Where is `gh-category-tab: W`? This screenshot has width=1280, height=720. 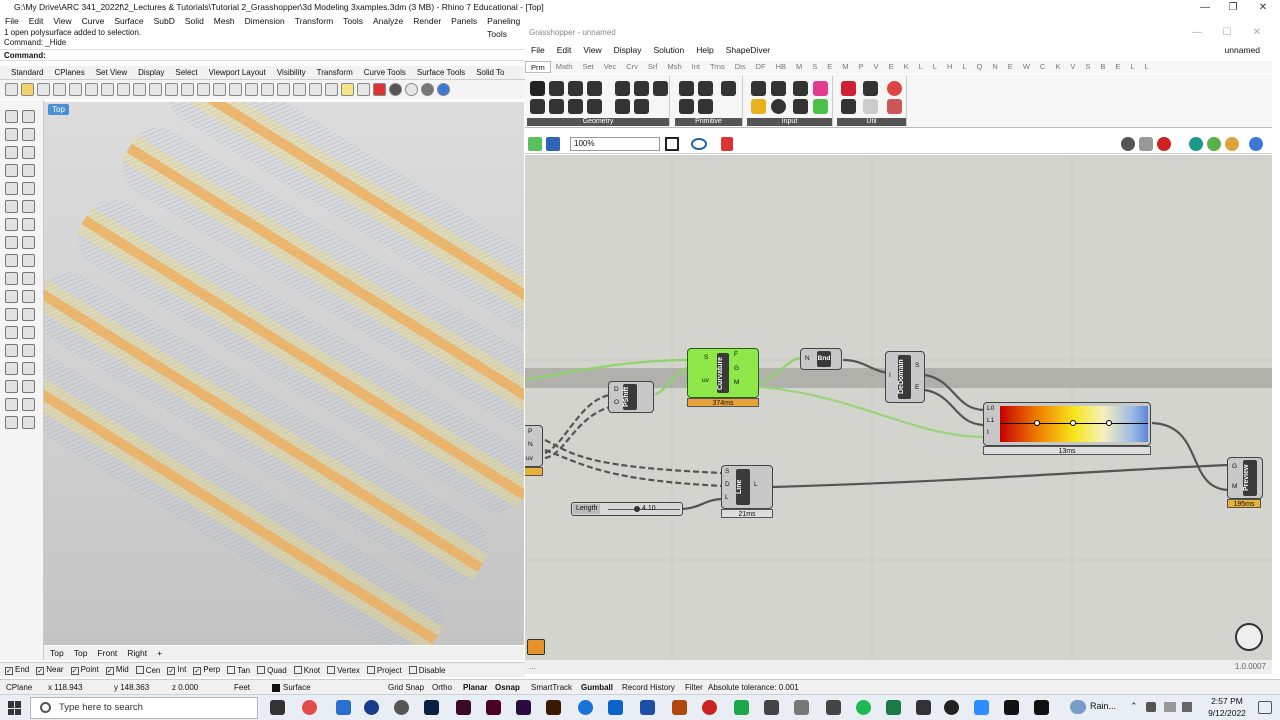 gh-category-tab: W is located at coordinates (1026, 67).